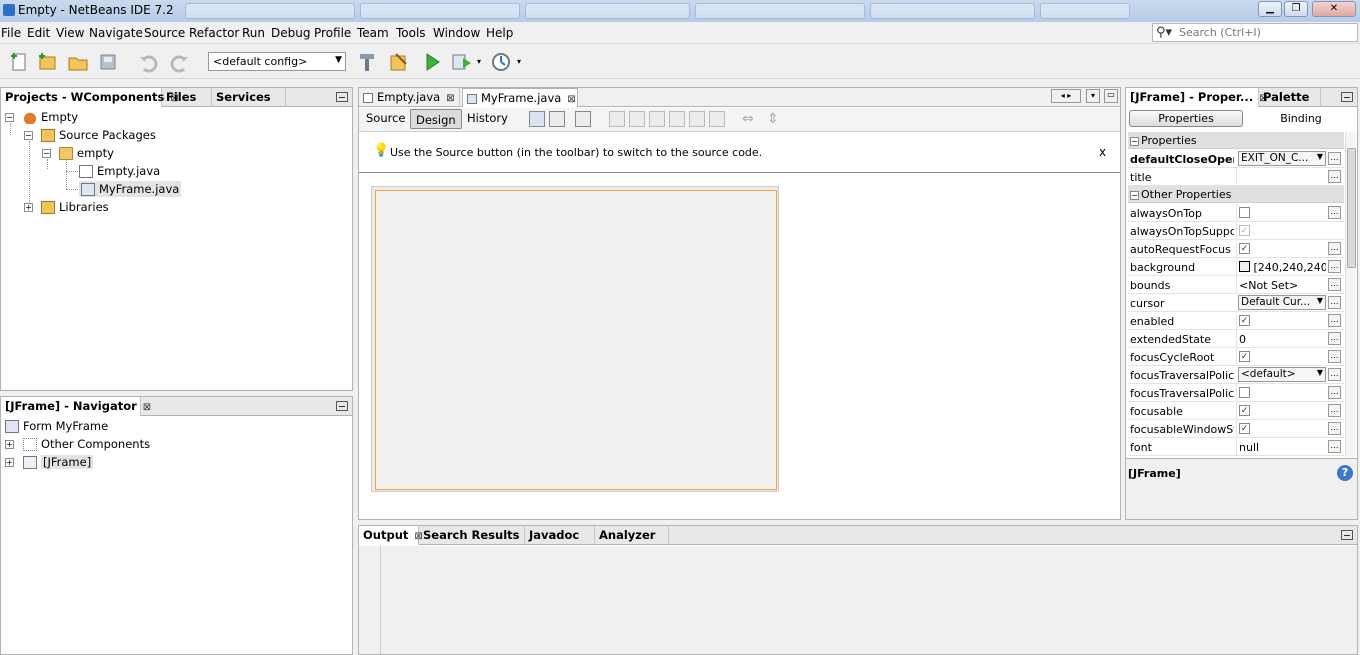 The height and width of the screenshot is (655, 1360). Describe the element at coordinates (1111, 96) in the screenshot. I see `maximize-editor-button: ▭` at that location.